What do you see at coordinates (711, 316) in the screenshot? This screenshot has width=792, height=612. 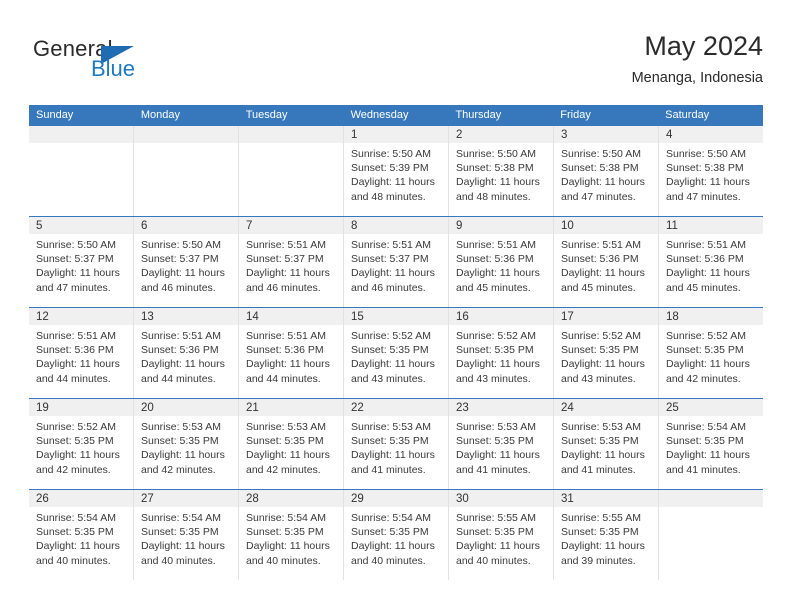 I see `day-number: 18` at bounding box center [711, 316].